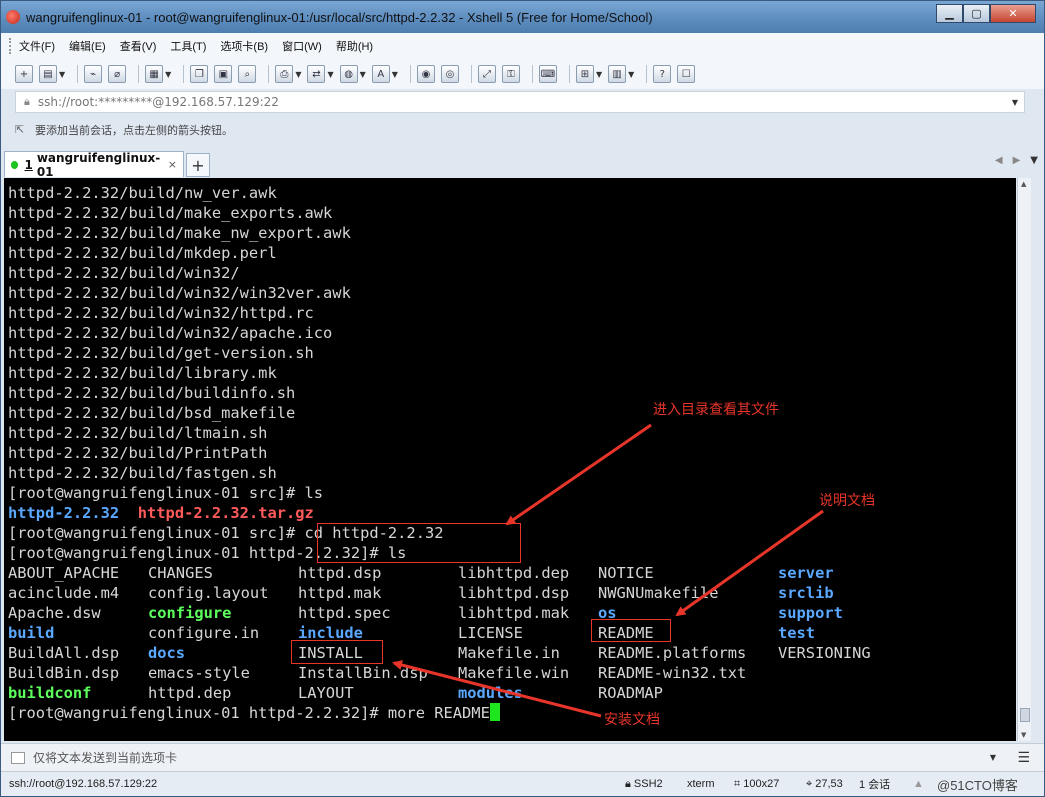  Describe the element at coordinates (509, 653) in the screenshot. I see `ls-entry: Makefile.in` at that location.